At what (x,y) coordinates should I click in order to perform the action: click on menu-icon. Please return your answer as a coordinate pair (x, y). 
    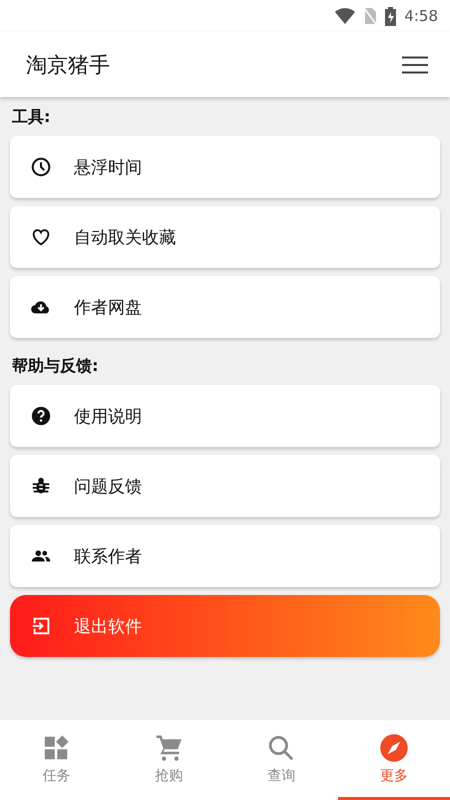
    Looking at the image, I should click on (415, 65).